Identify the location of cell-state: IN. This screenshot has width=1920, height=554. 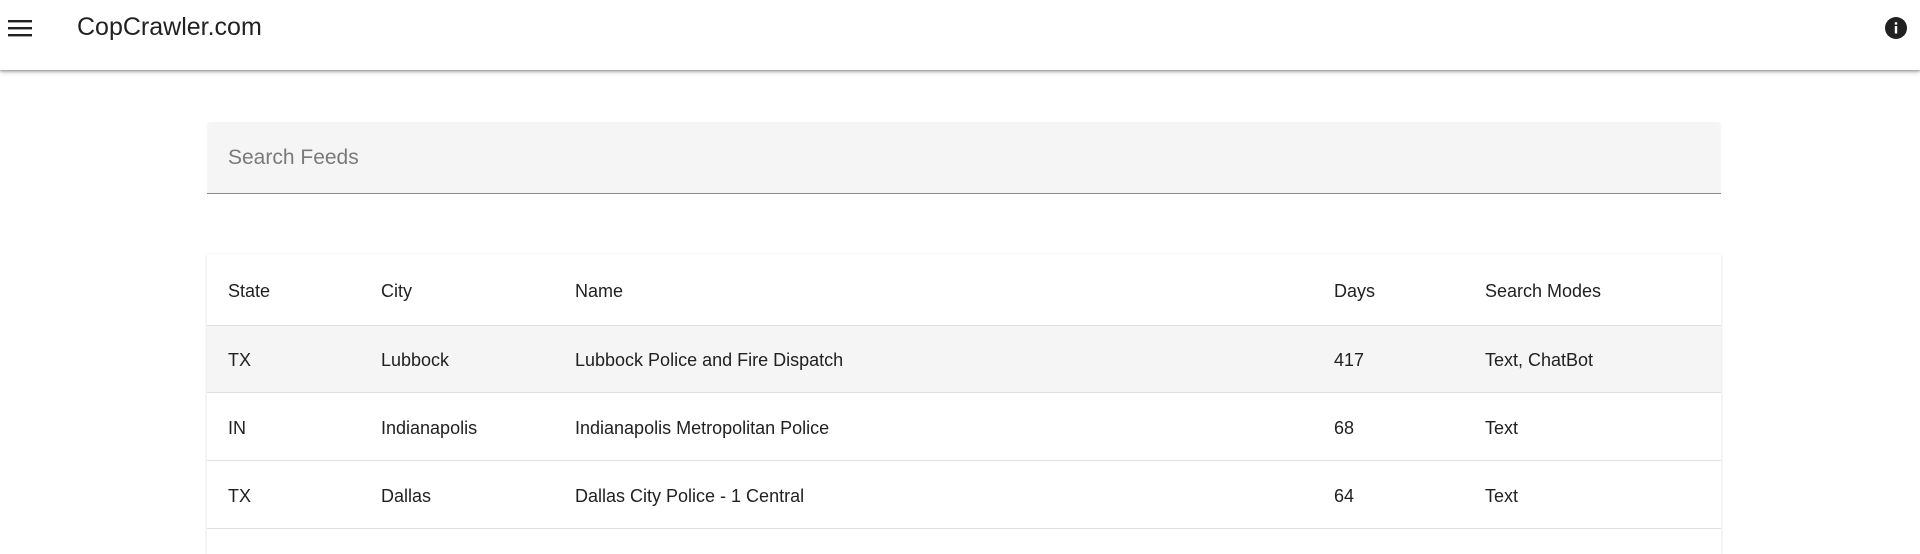
(237, 428).